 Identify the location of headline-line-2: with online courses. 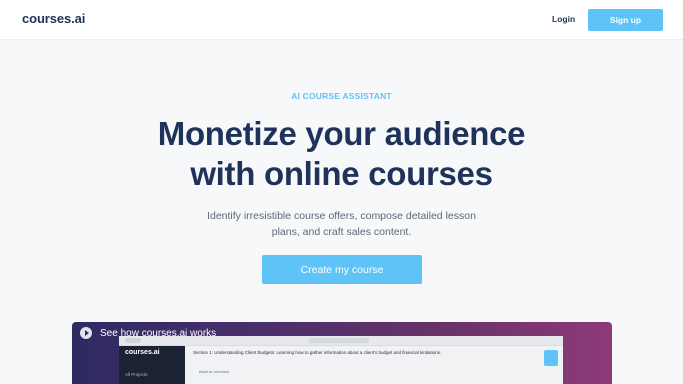
(341, 173).